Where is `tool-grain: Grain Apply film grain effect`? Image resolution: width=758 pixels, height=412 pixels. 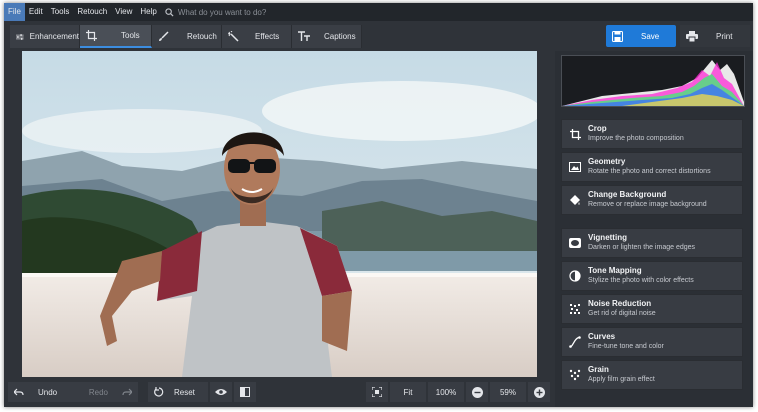
tool-grain: Grain Apply film grain effect is located at coordinates (652, 375).